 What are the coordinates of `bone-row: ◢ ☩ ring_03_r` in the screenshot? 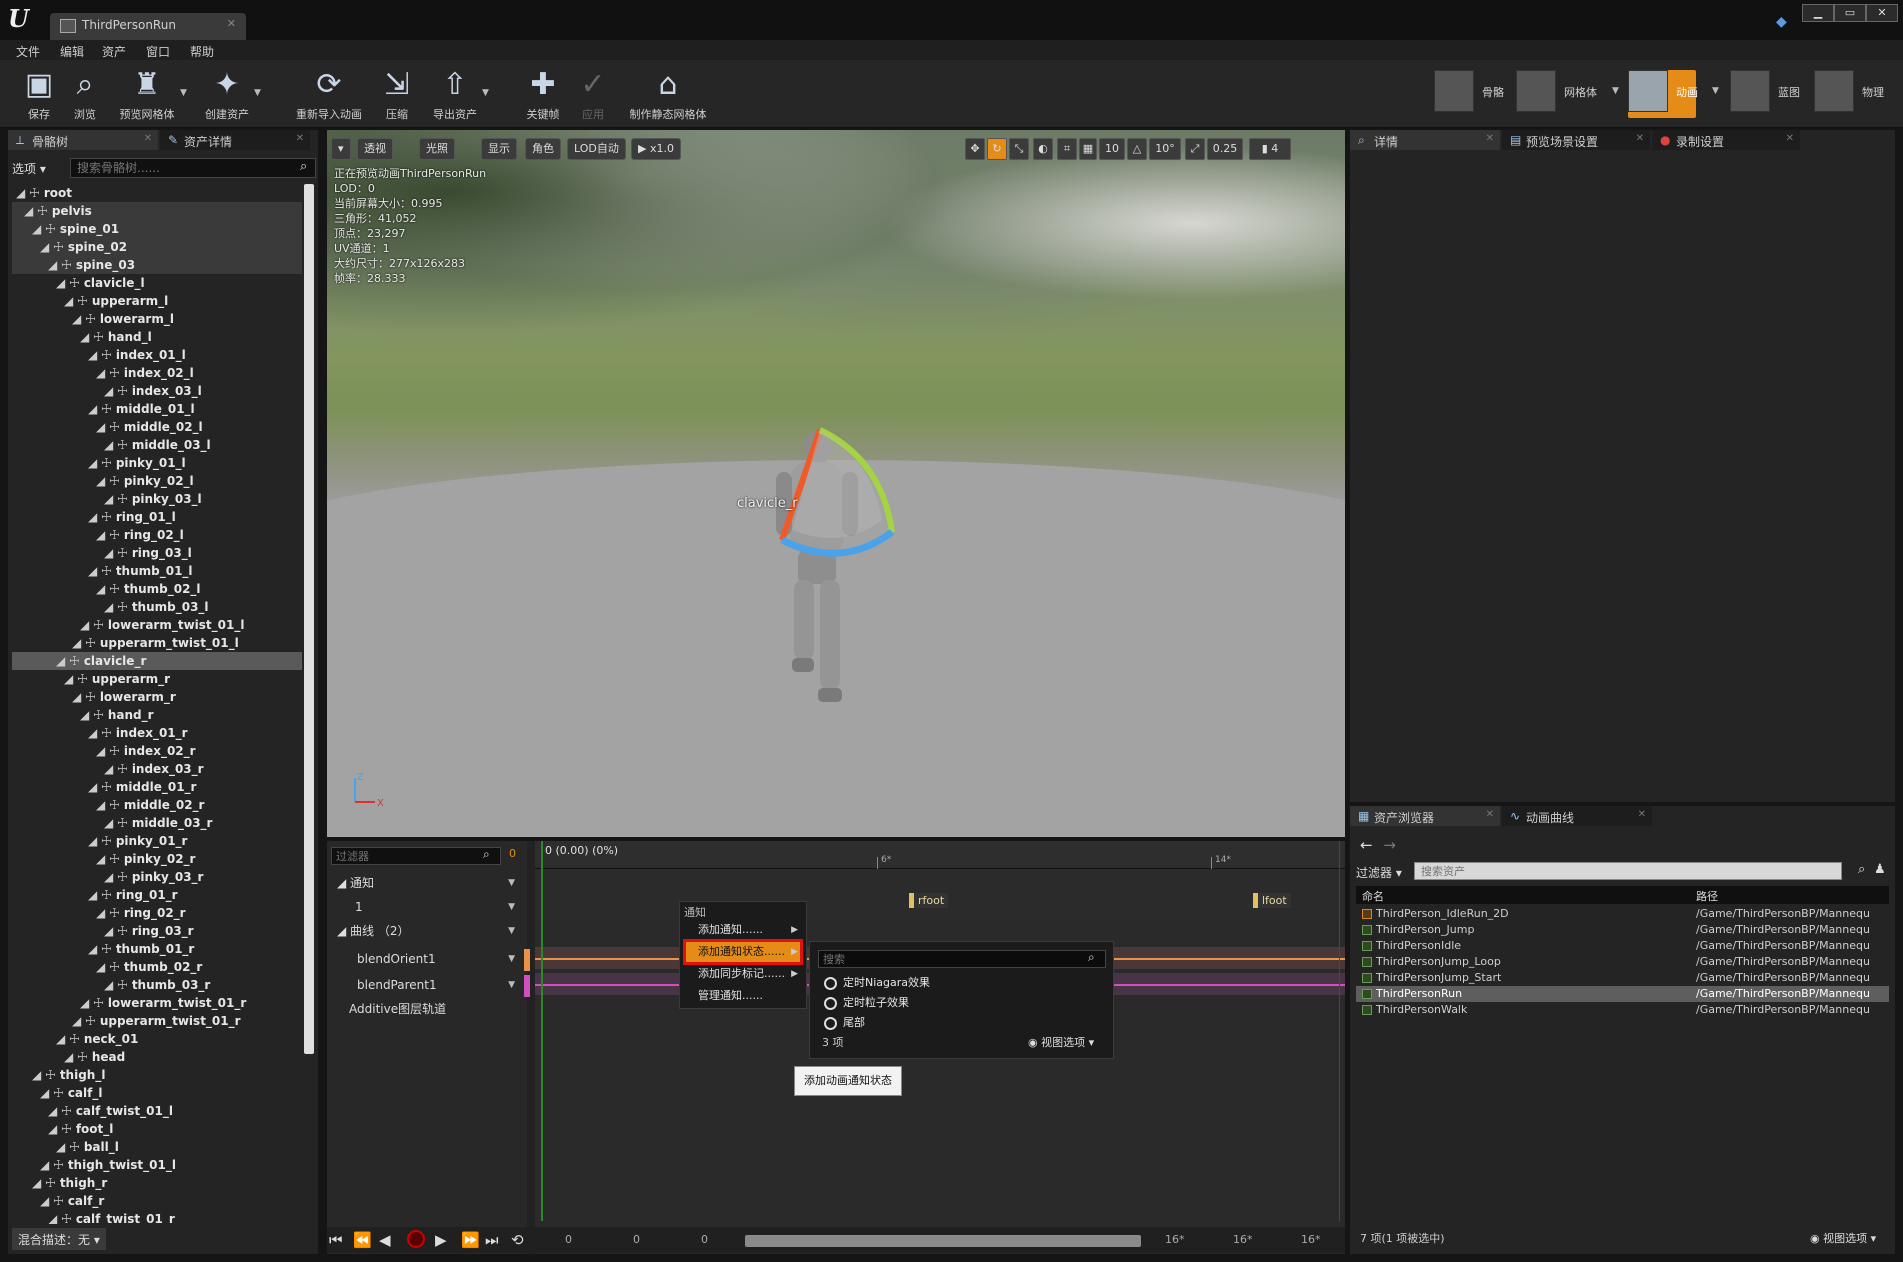 It's located at (157, 931).